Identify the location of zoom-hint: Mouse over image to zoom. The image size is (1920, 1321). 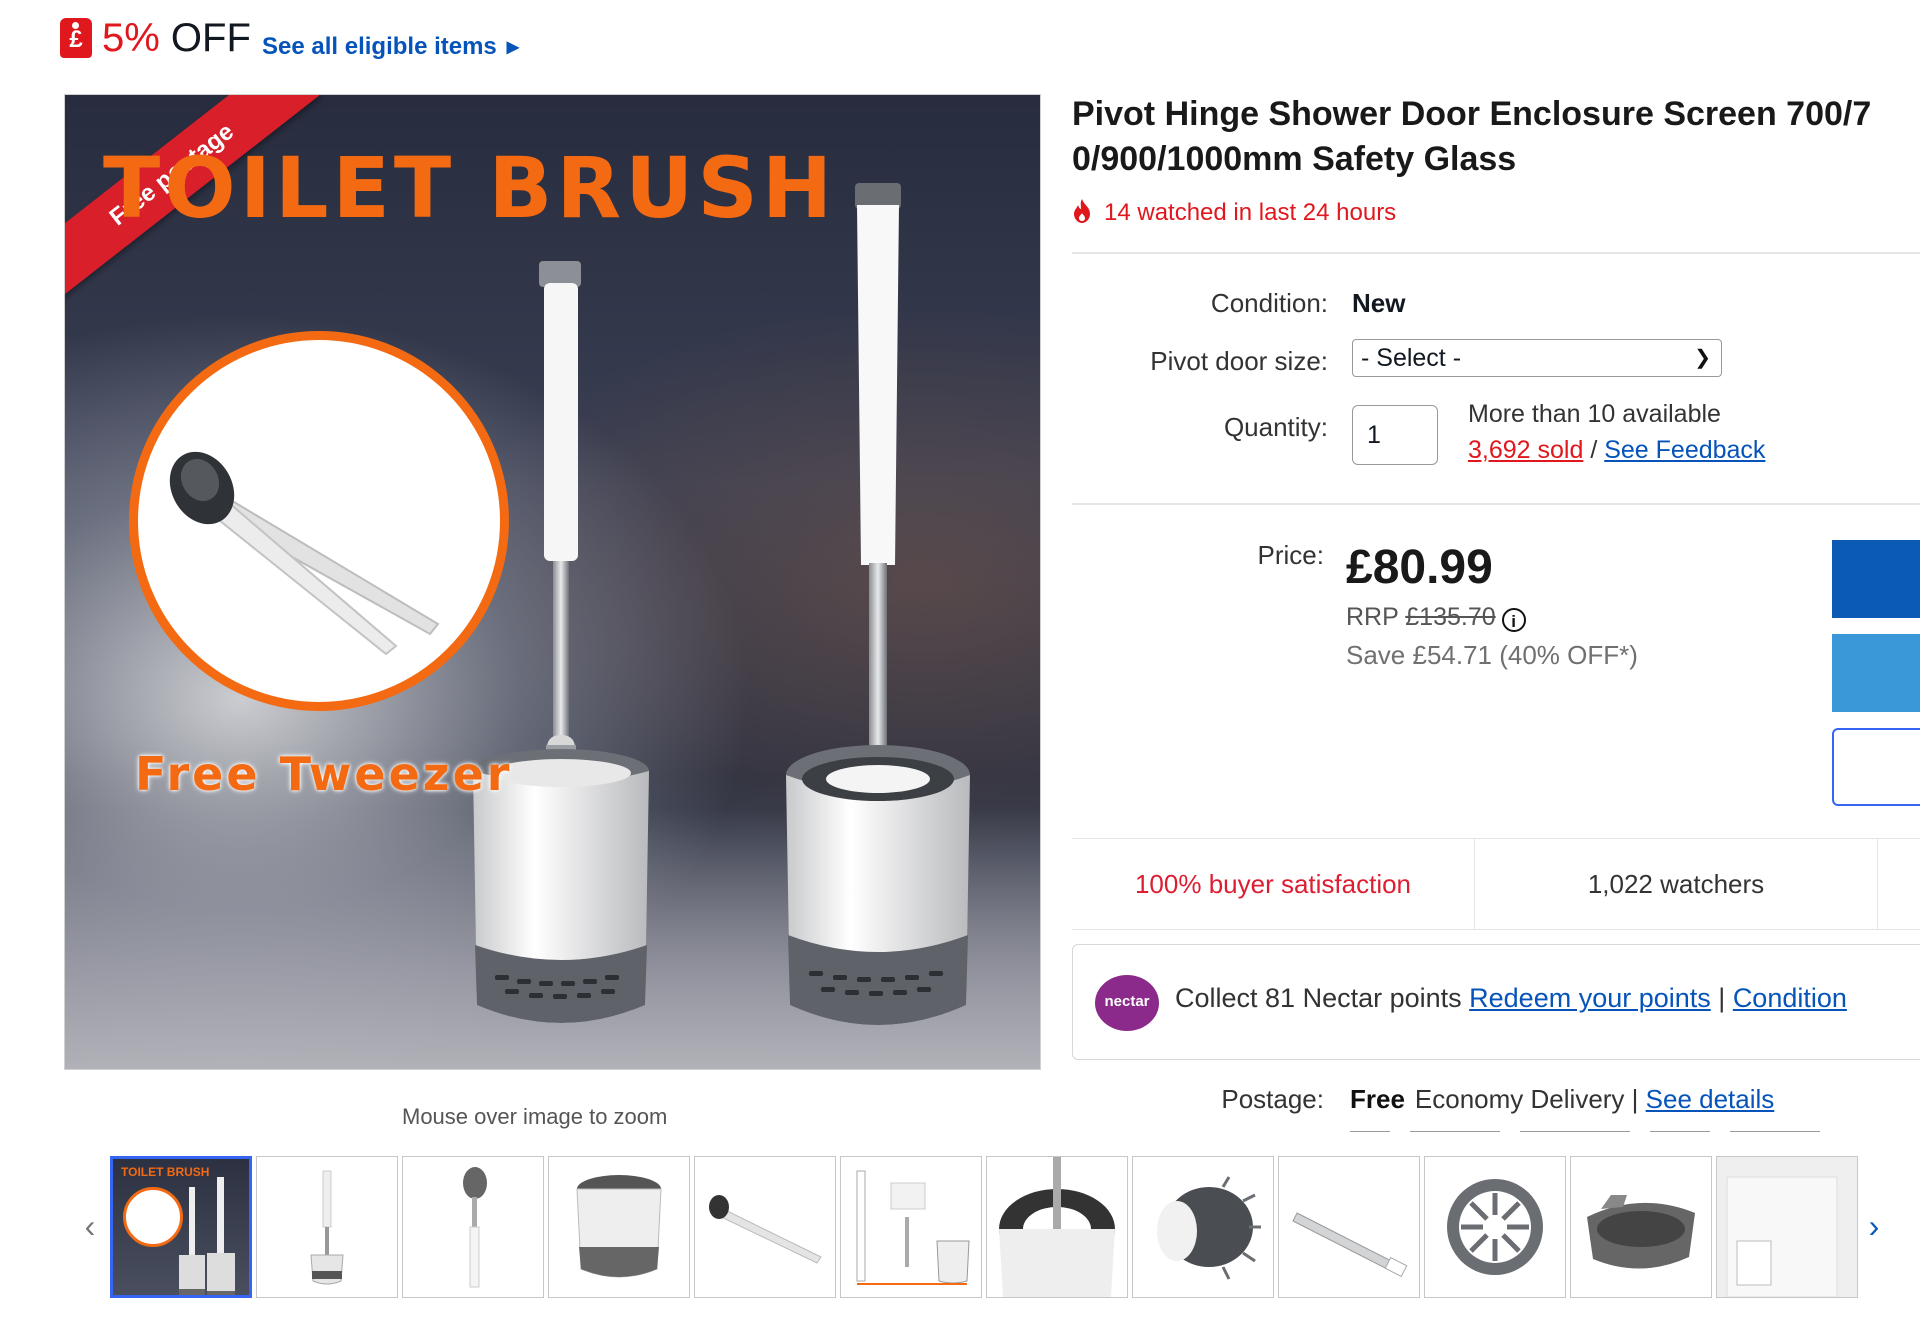
(535, 1116).